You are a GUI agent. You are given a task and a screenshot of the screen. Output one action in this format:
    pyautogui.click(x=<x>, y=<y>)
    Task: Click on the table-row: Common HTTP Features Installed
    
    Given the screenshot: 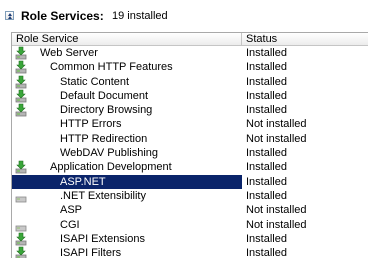 What is the action you would take?
    pyautogui.click(x=190, y=67)
    